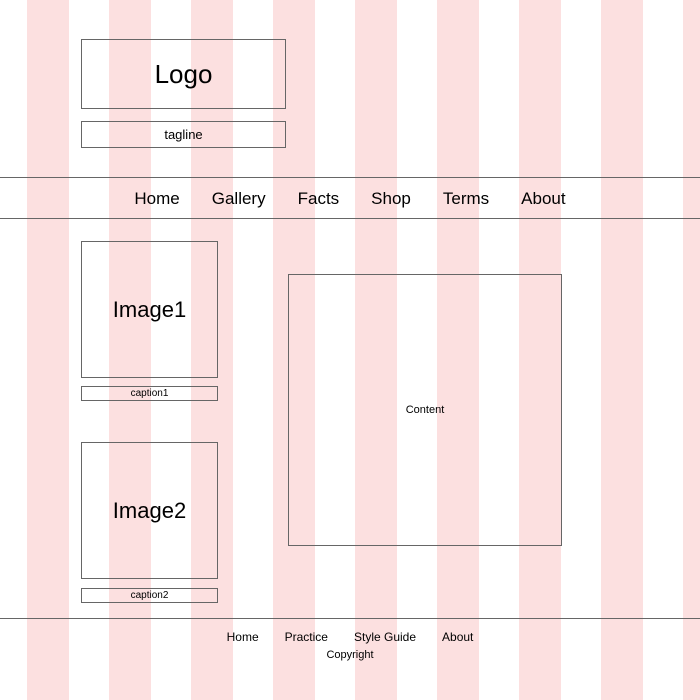  Describe the element at coordinates (466, 198) in the screenshot. I see `nav-item-terms: Terms` at that location.